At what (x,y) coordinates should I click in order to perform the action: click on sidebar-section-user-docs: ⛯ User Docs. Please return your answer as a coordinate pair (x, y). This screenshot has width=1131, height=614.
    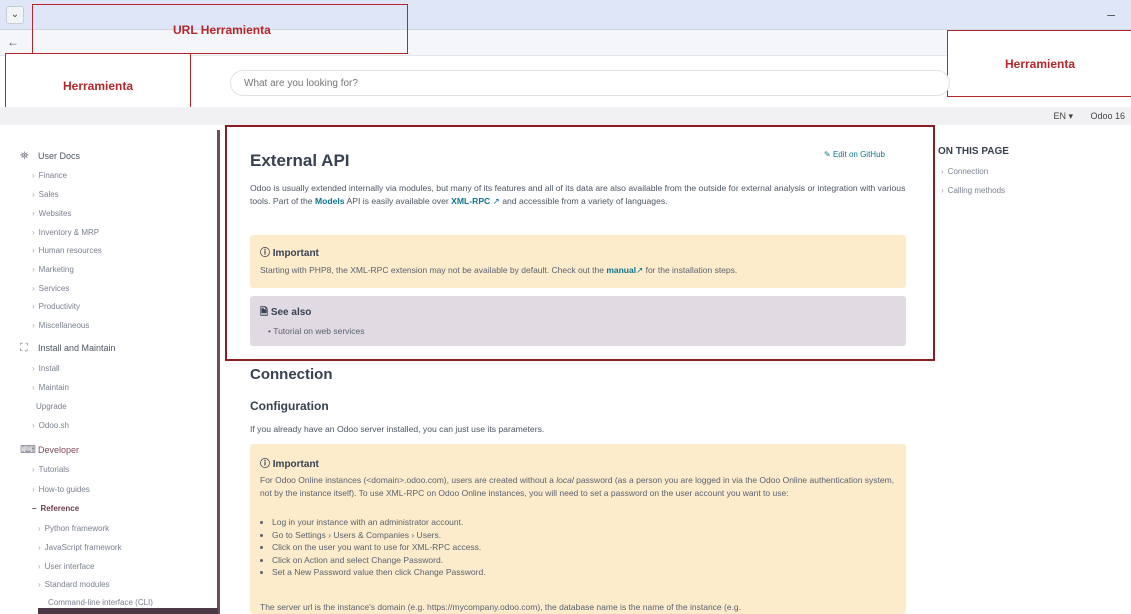
    Looking at the image, I should click on (50, 156).